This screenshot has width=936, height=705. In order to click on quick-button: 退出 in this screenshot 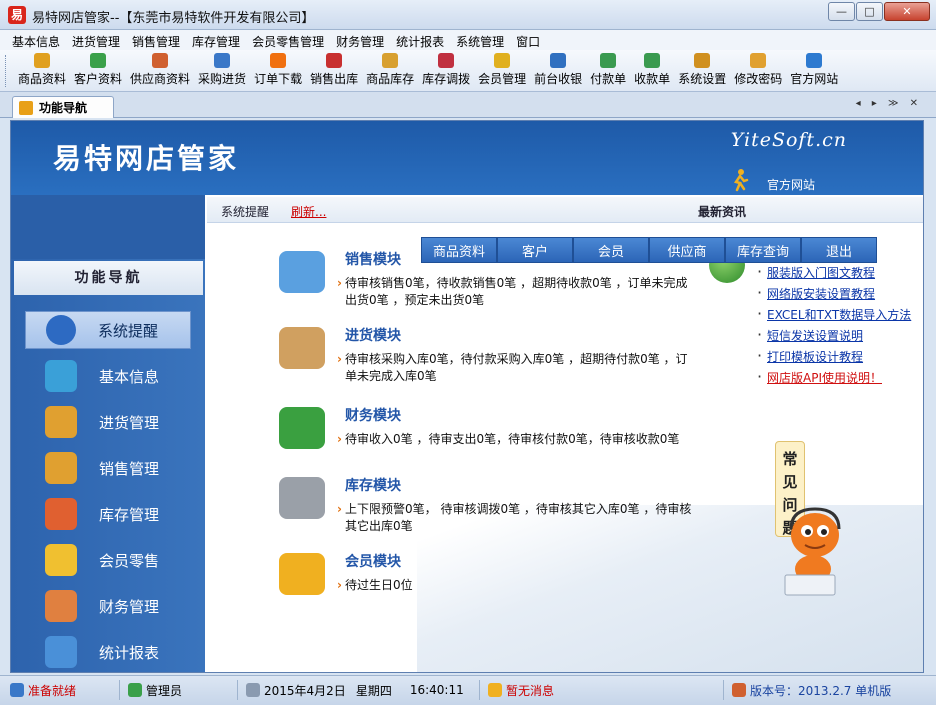, I will do `click(839, 250)`.